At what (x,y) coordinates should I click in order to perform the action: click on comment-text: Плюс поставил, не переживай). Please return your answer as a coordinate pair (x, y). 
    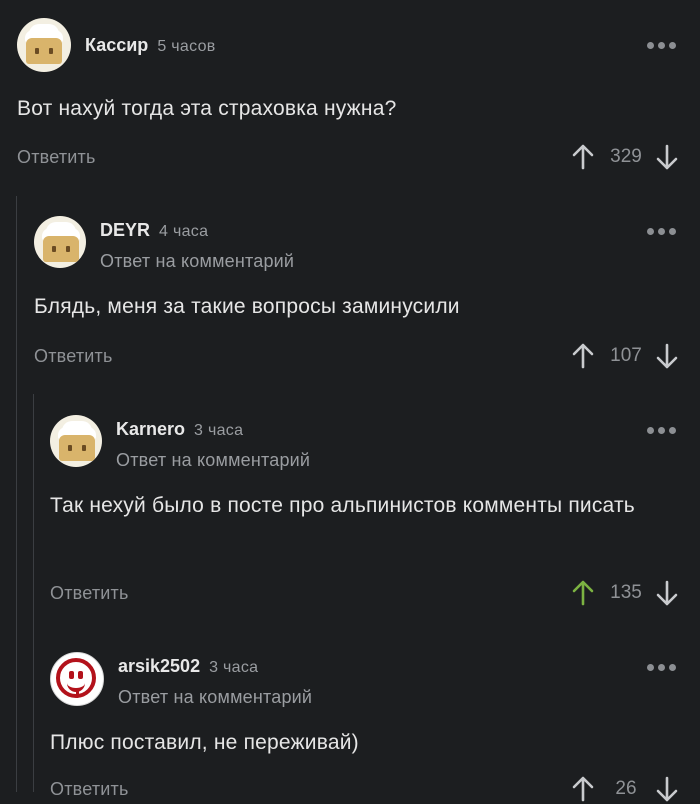
    Looking at the image, I should click on (204, 742).